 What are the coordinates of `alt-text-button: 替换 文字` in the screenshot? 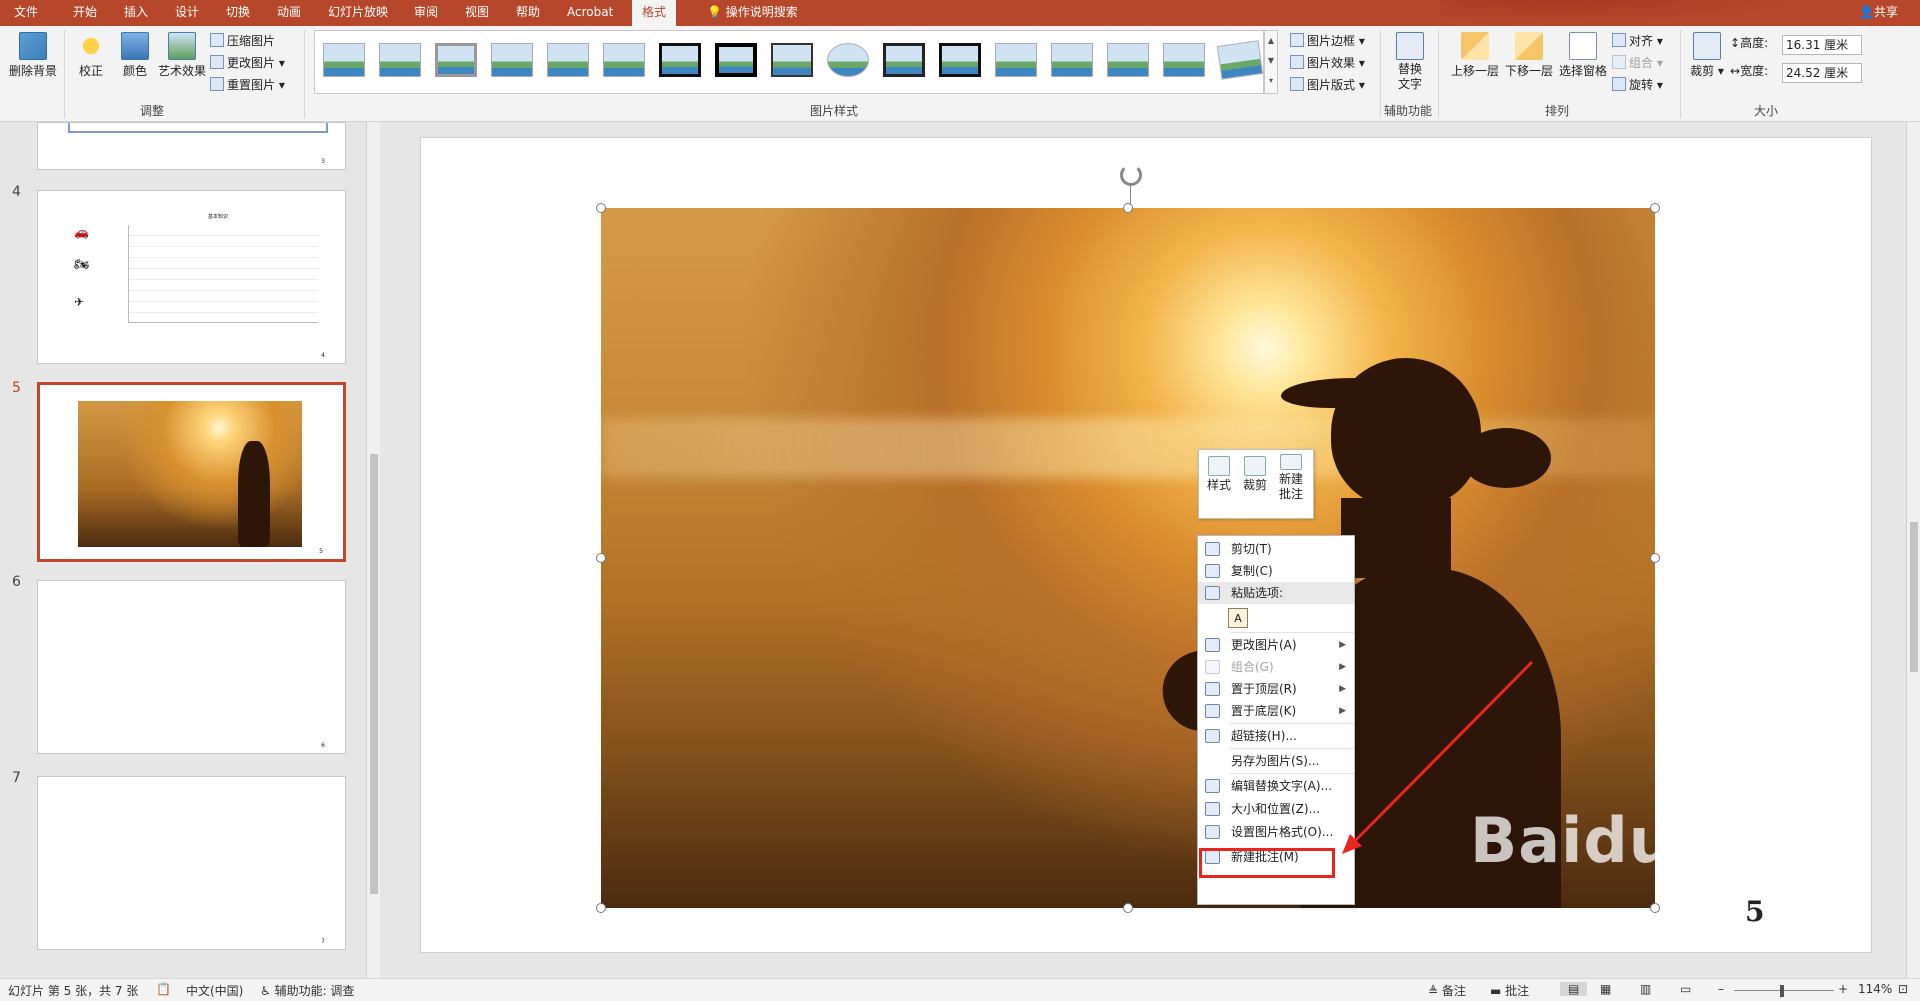 It's located at (1410, 62).